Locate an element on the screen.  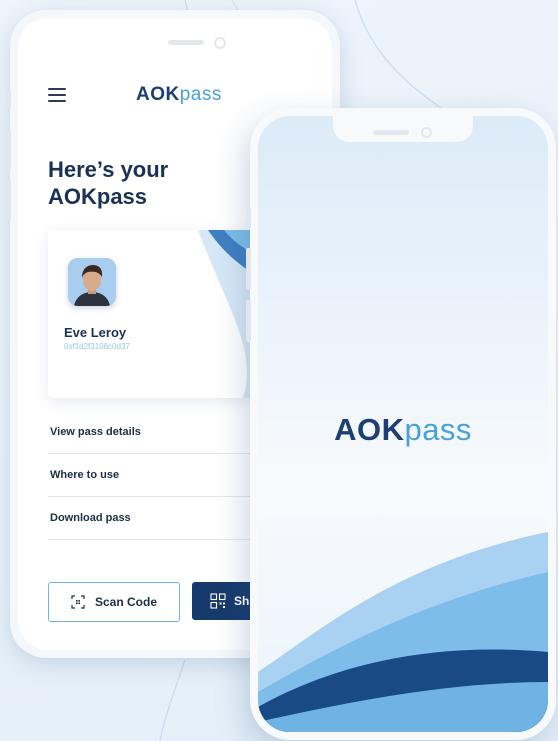
splash-logo-strong-text: AOK is located at coordinates (369, 429).